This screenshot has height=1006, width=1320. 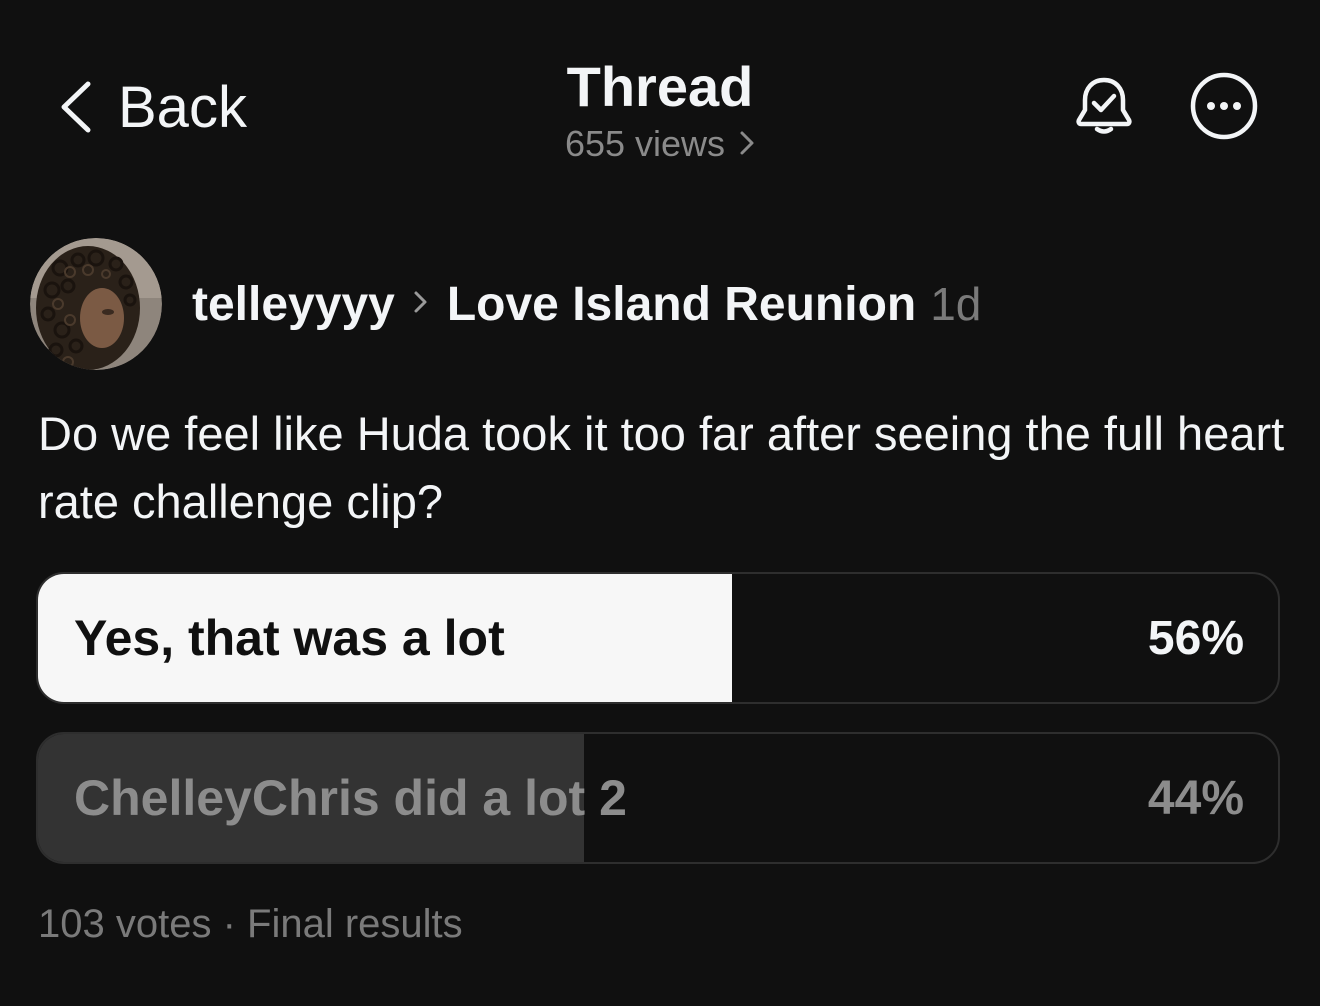 What do you see at coordinates (658, 638) in the screenshot?
I see `poll-option-yes: Yes, that was a lot 56%` at bounding box center [658, 638].